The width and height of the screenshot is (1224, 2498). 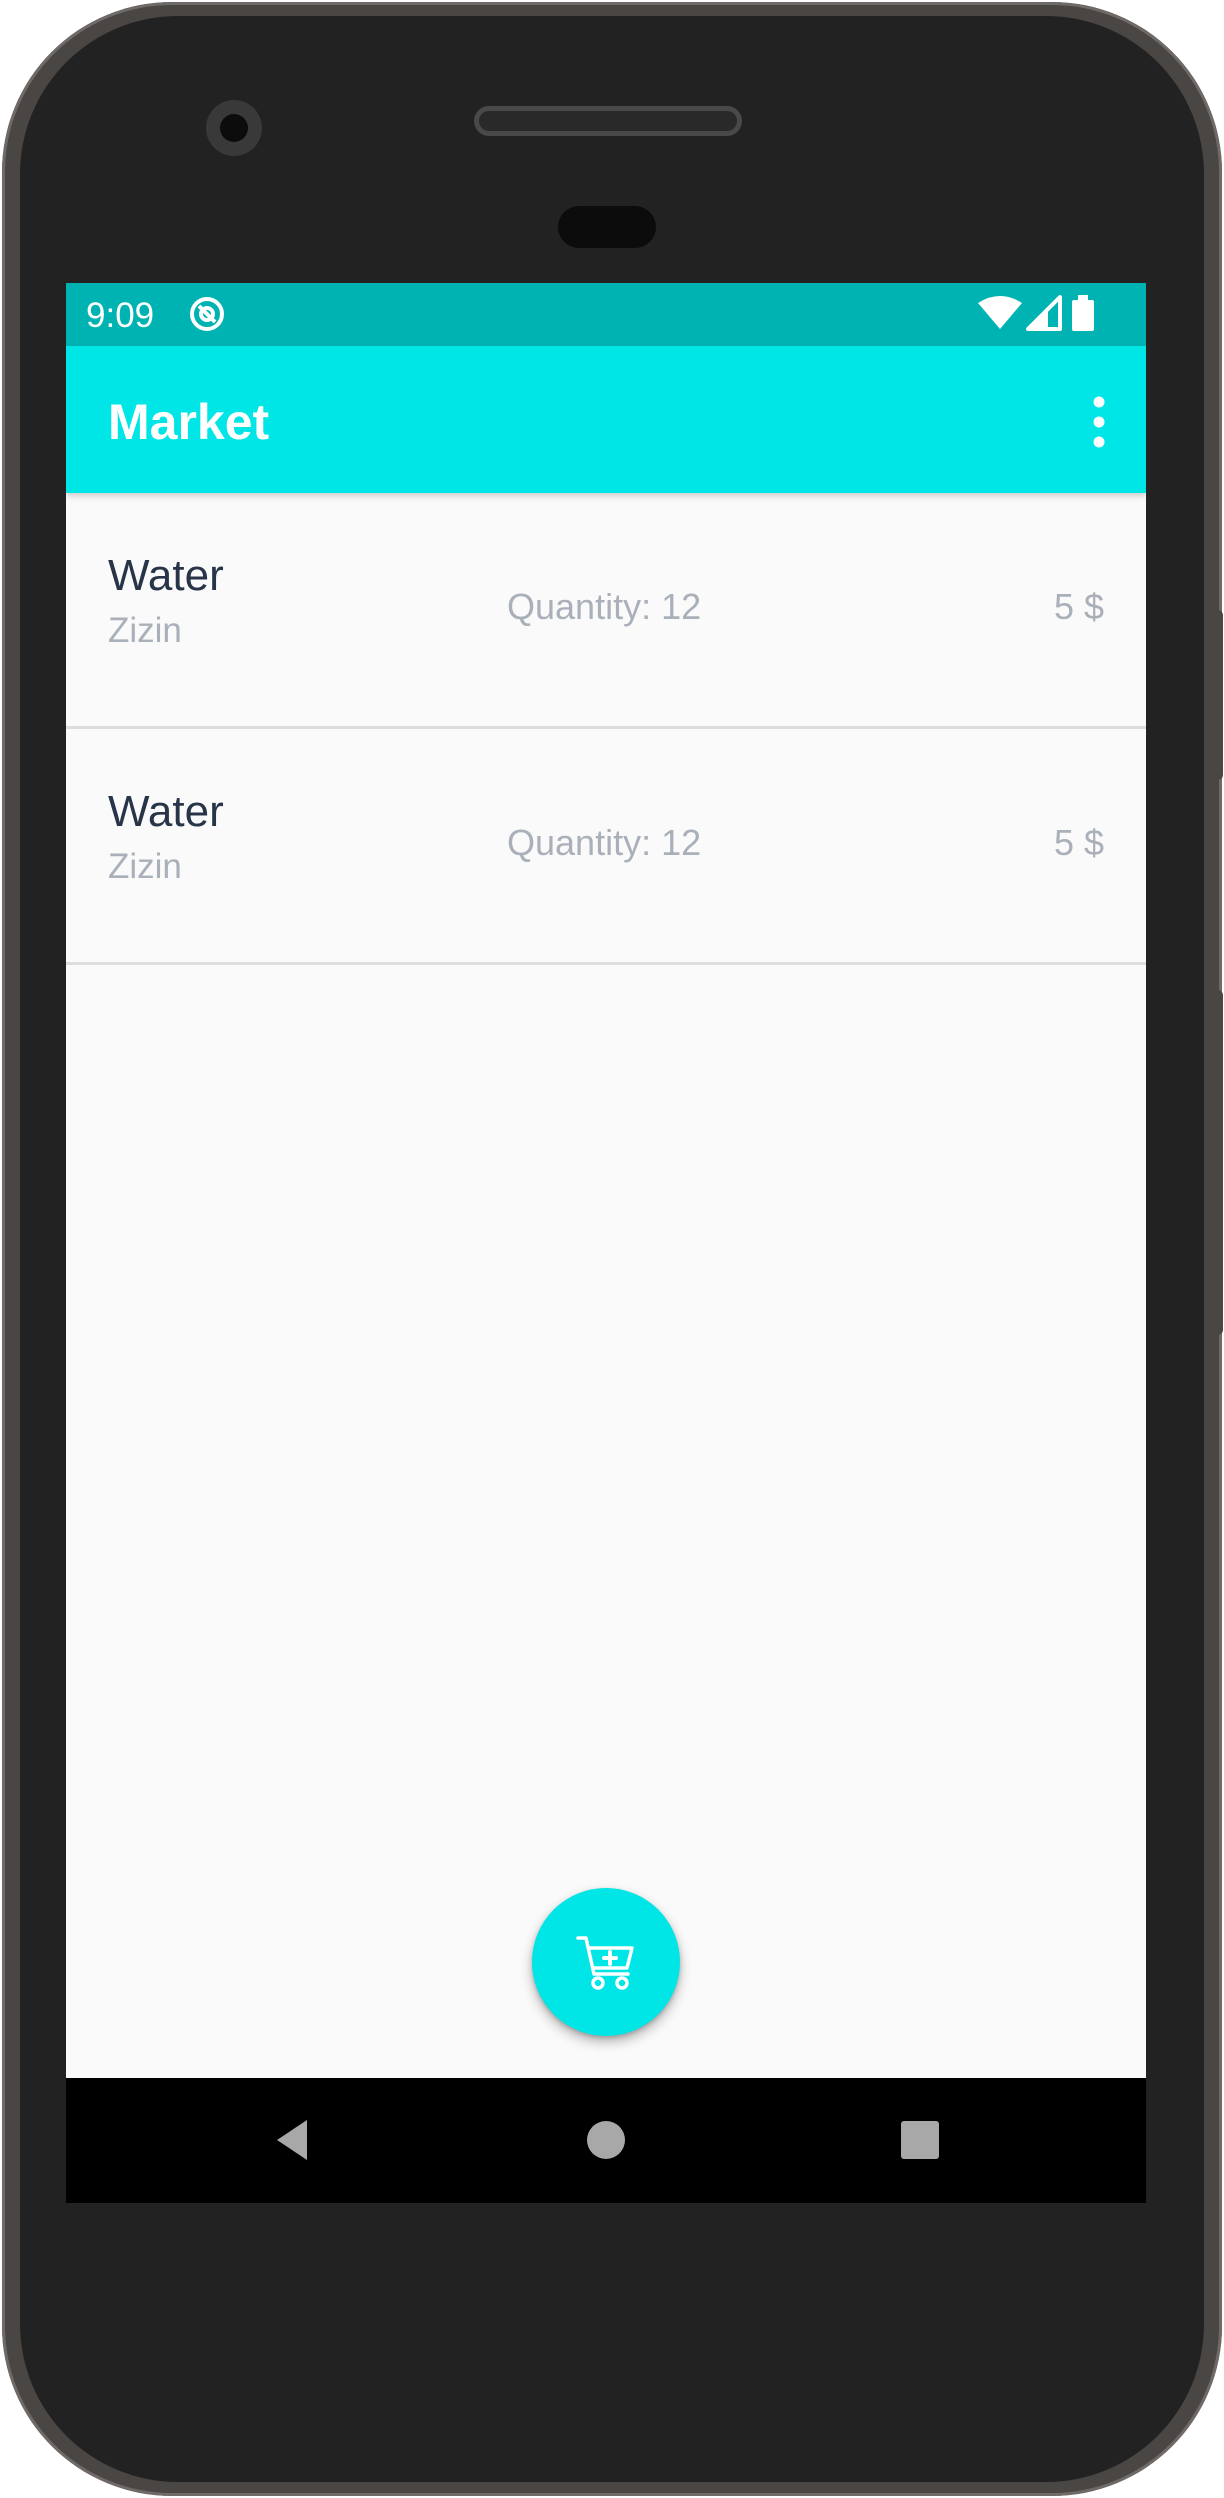 I want to click on more-vertical-icon, so click(x=1099, y=422).